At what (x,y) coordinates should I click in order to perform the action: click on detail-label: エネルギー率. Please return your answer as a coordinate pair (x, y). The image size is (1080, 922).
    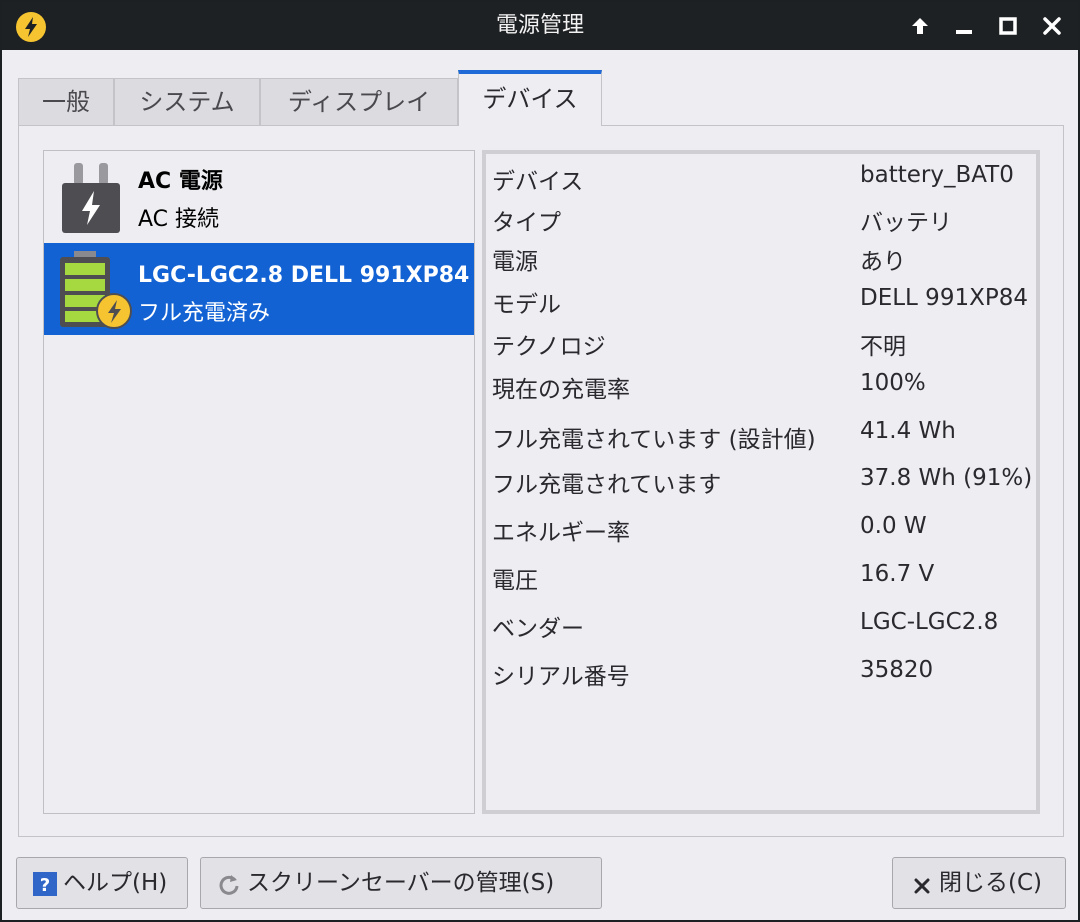
    Looking at the image, I should click on (561, 533).